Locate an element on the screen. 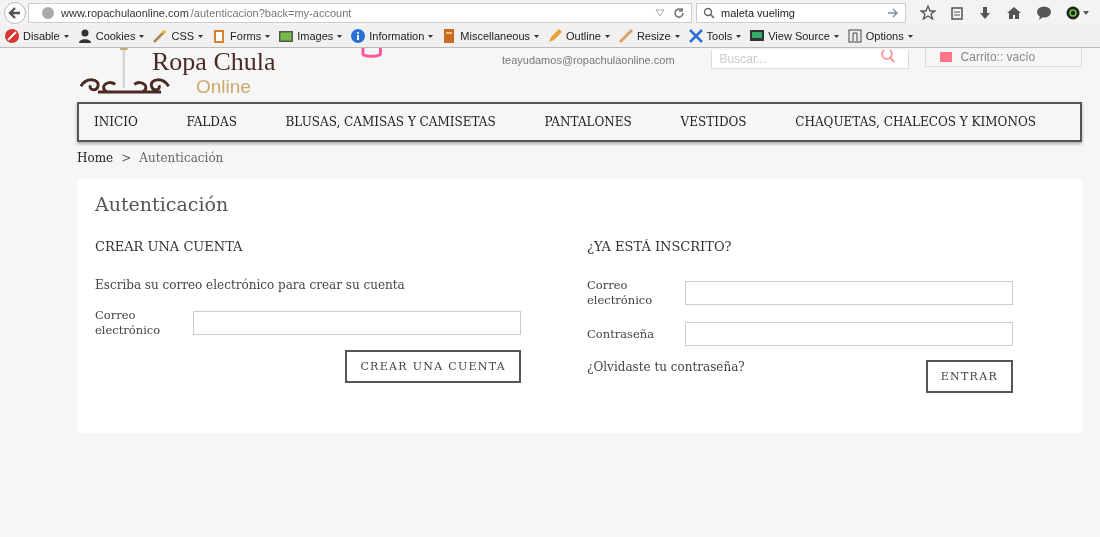 The width and height of the screenshot is (1100, 537). toolbar-menu: CSS is located at coordinates (178, 36).